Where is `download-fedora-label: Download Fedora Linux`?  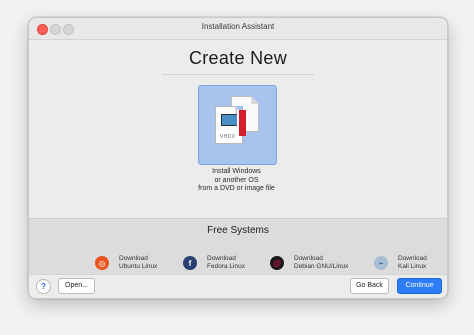
download-fedora-label: Download Fedora Linux is located at coordinates (226, 263).